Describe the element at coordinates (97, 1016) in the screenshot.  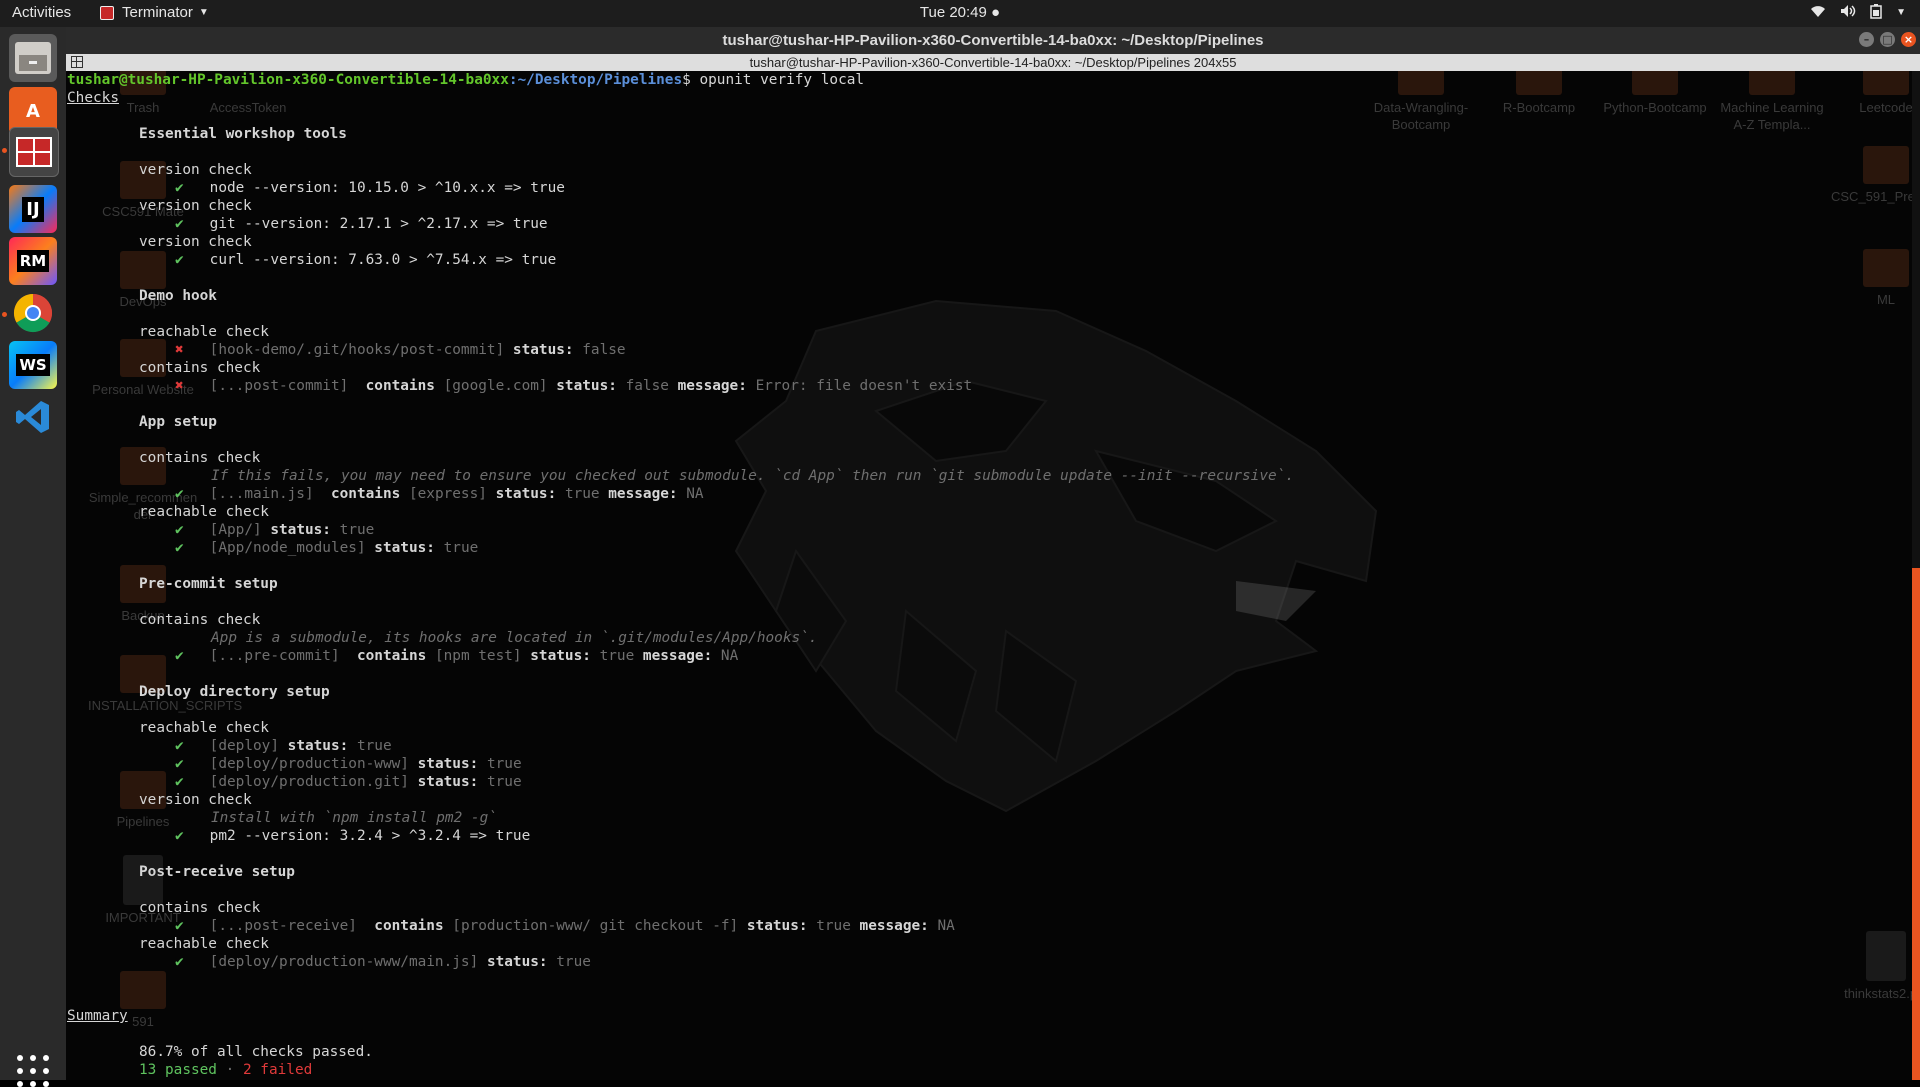
I see `summary-heading: Summary` at that location.